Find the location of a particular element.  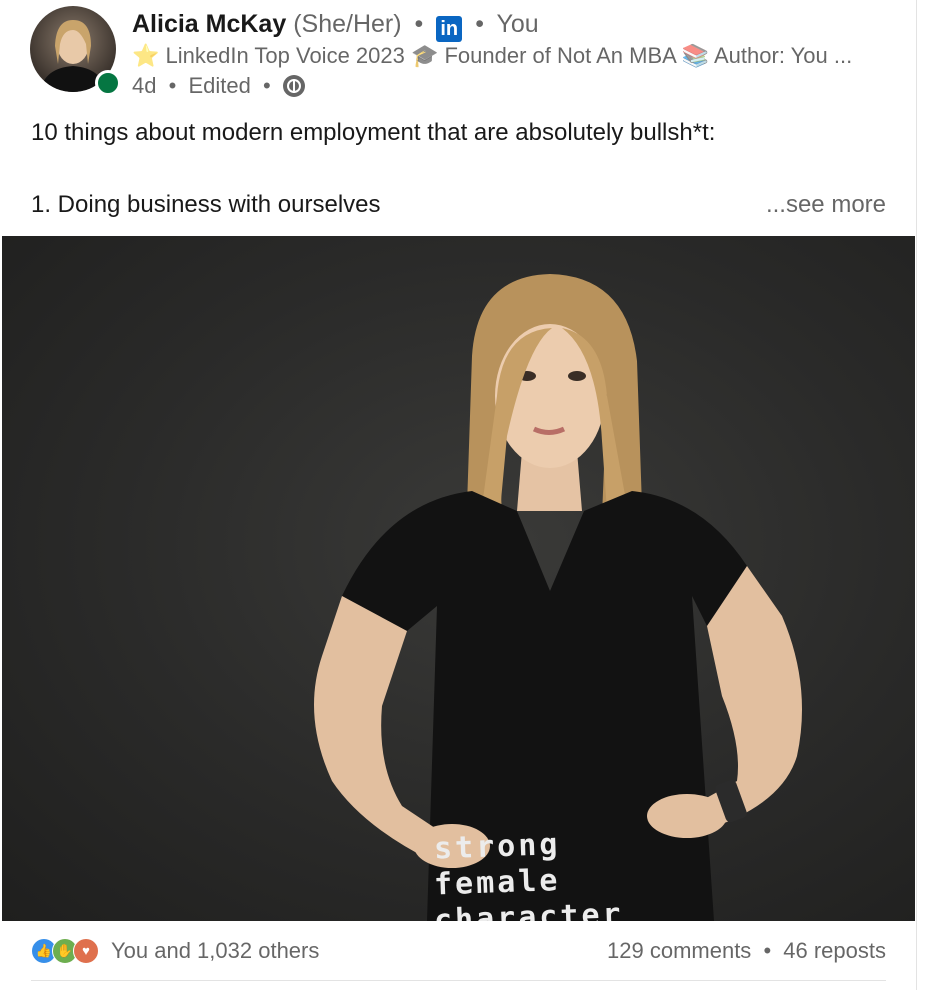

edited-label: Edited is located at coordinates (219, 85).